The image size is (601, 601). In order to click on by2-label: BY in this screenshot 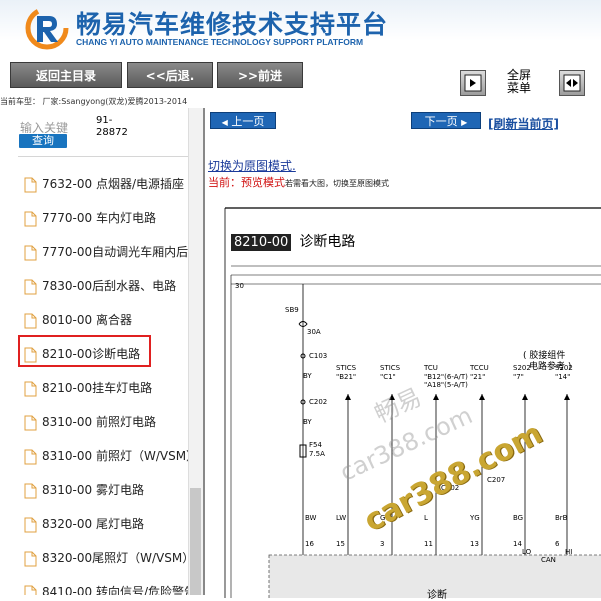, I will do `click(307, 422)`.